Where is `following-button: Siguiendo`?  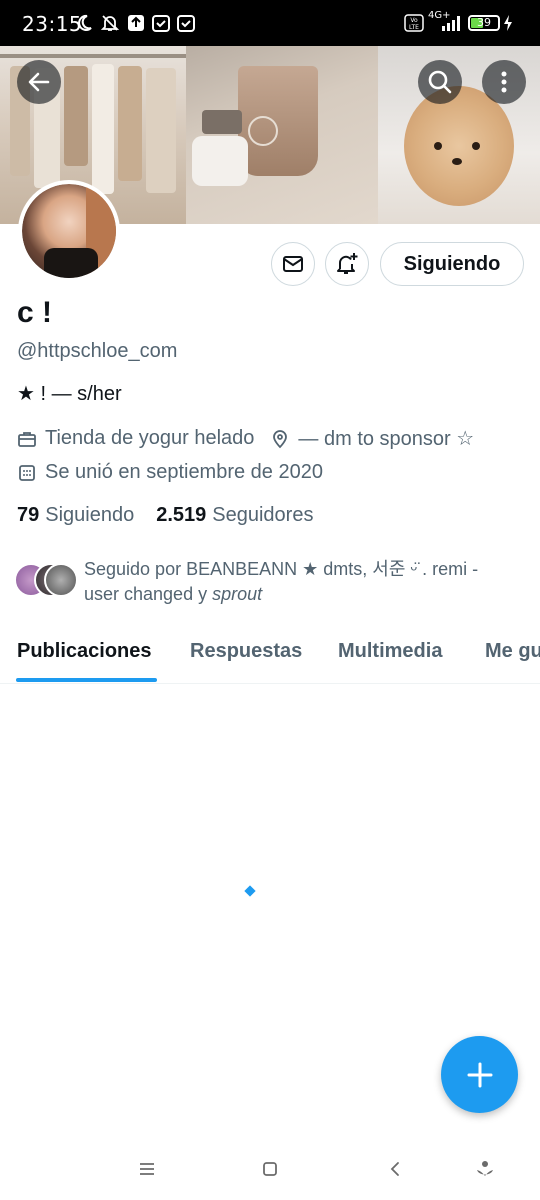 following-button: Siguiendo is located at coordinates (452, 264).